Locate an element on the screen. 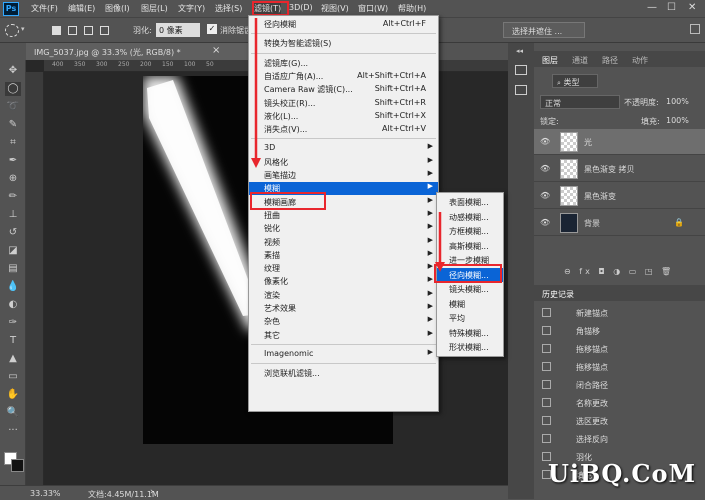 Image resolution: width=705 pixels, height=500 pixels. add-selection-icon is located at coordinates (72, 30).